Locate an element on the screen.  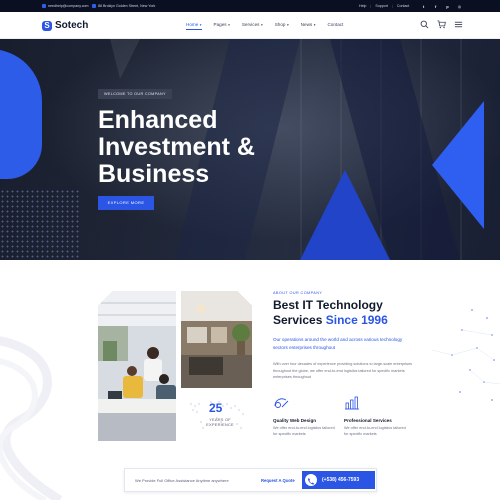
nav-label: Home is located at coordinates (192, 24).